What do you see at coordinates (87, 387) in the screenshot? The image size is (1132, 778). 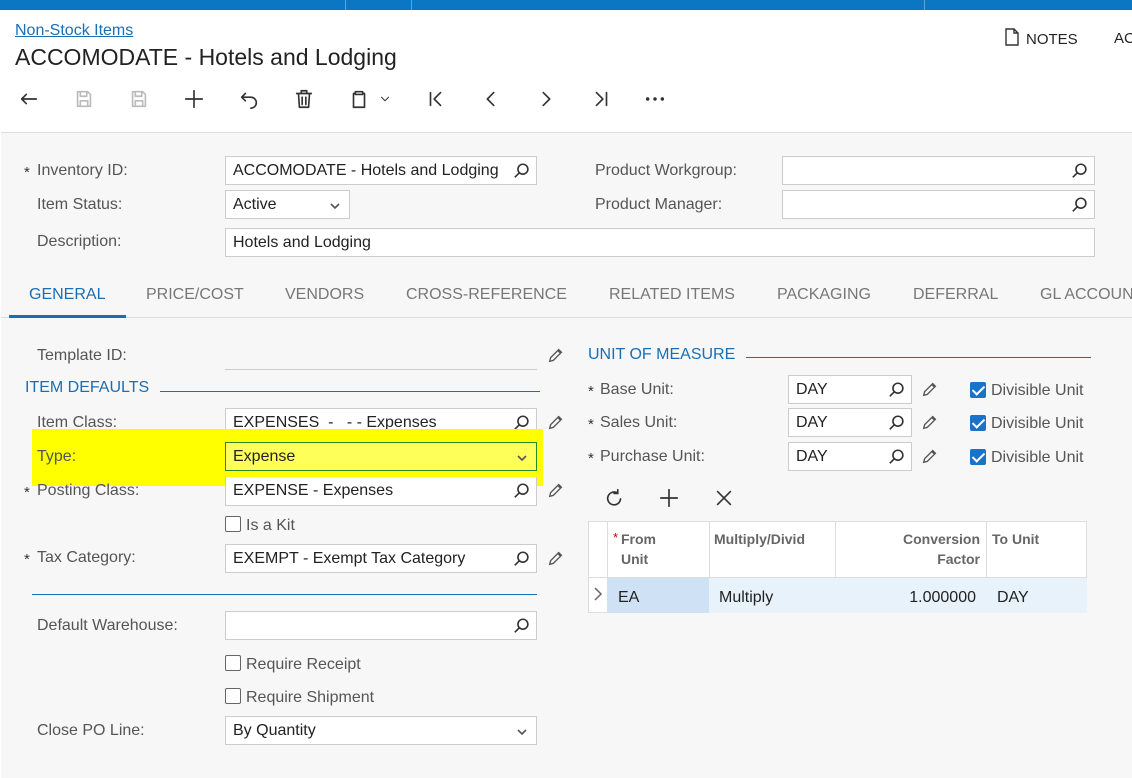 I see `item-defaults-heading: ITEM DEFAULTS` at bounding box center [87, 387].